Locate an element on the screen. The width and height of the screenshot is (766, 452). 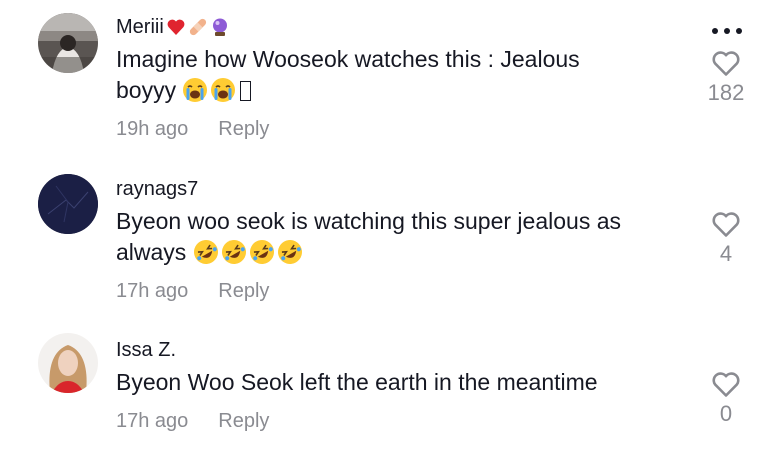
red-heart-icon is located at coordinates (176, 27).